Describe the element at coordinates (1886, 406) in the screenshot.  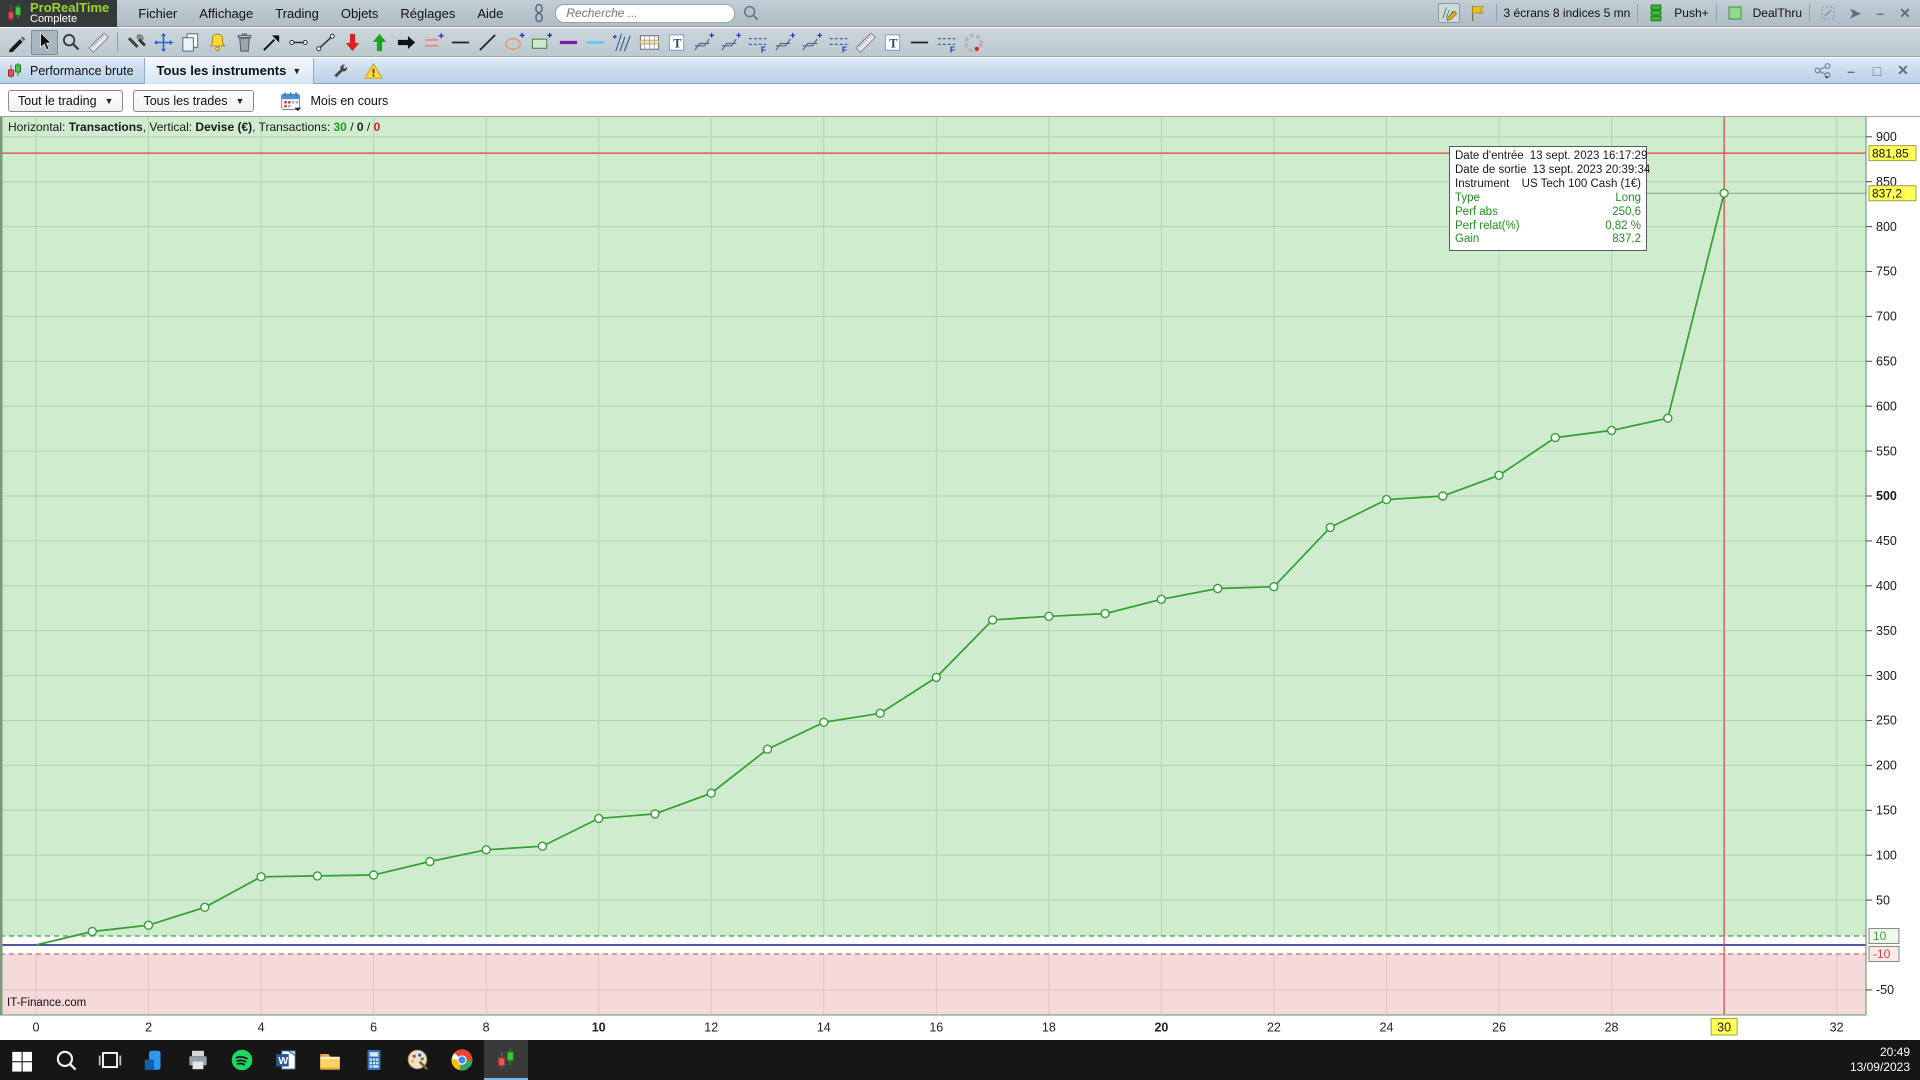
I see `svg-text: 600` at that location.